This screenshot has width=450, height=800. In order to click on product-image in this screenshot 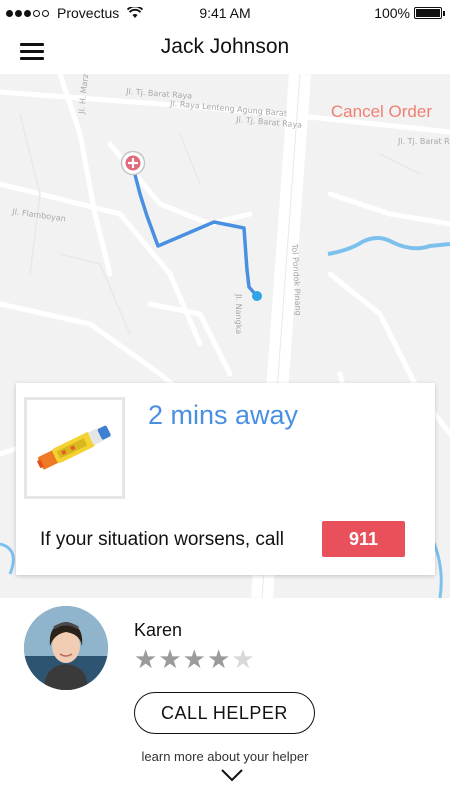, I will do `click(74, 448)`.